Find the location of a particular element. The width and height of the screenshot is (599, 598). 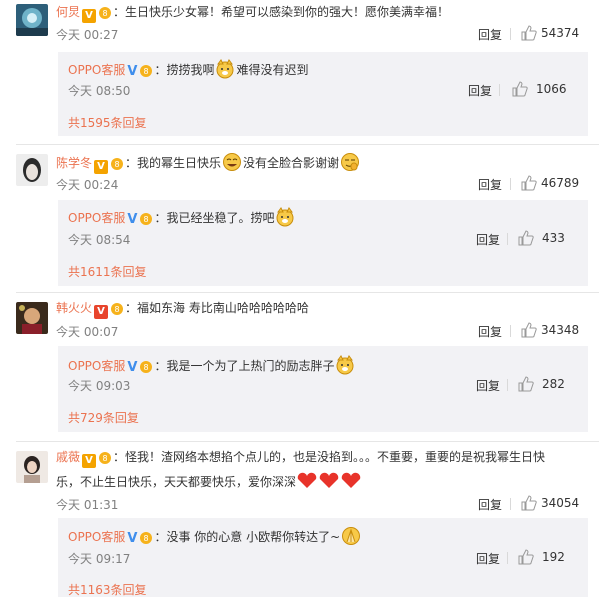

heart-emoji-icons is located at coordinates (329, 480).